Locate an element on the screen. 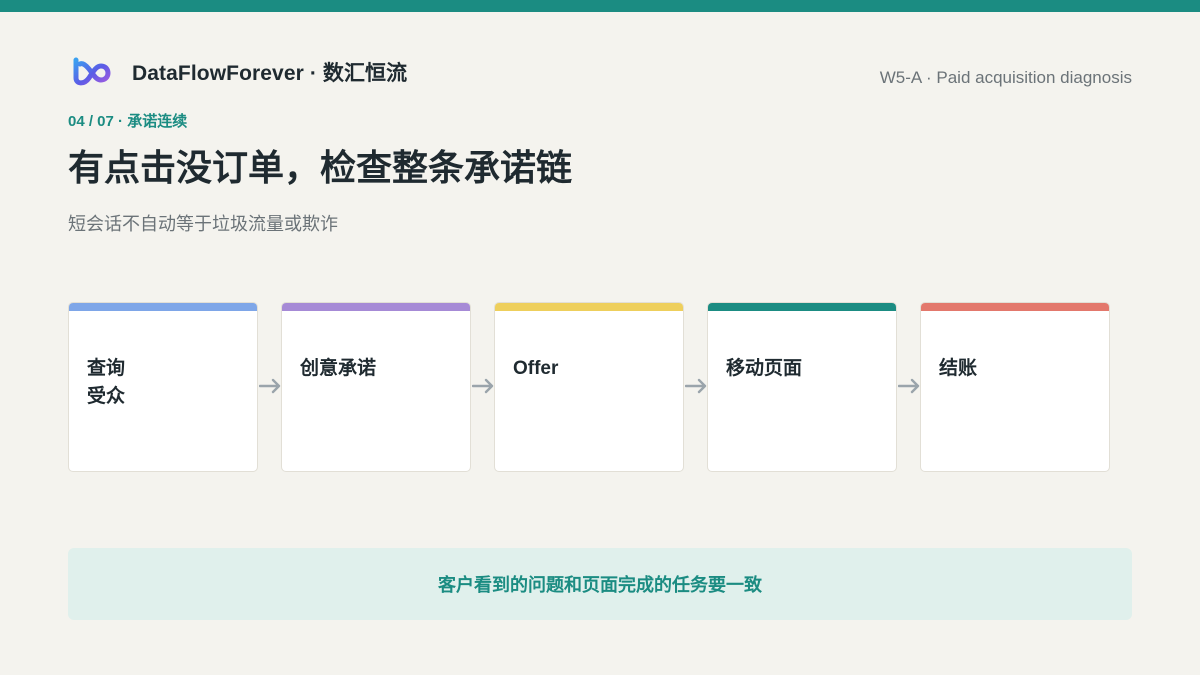 This screenshot has width=1200, height=675. top-accent-bar is located at coordinates (600, 6).